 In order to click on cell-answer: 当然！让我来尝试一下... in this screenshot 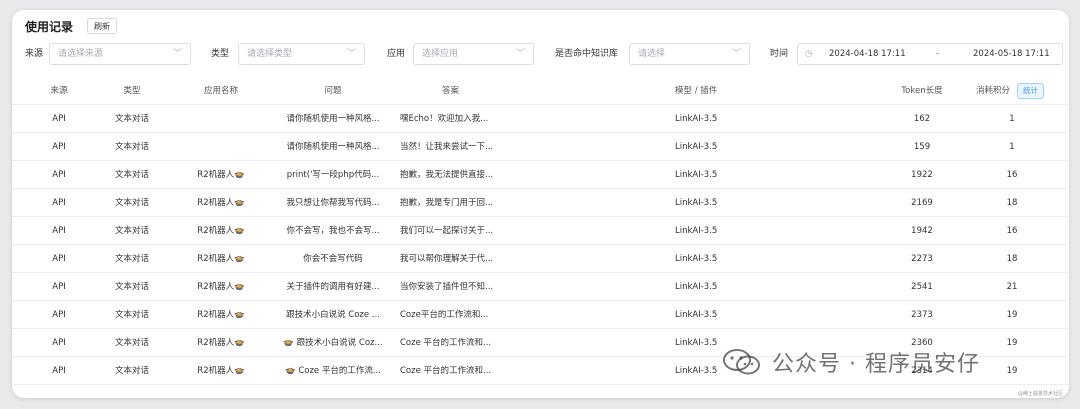, I will do `click(447, 147)`.